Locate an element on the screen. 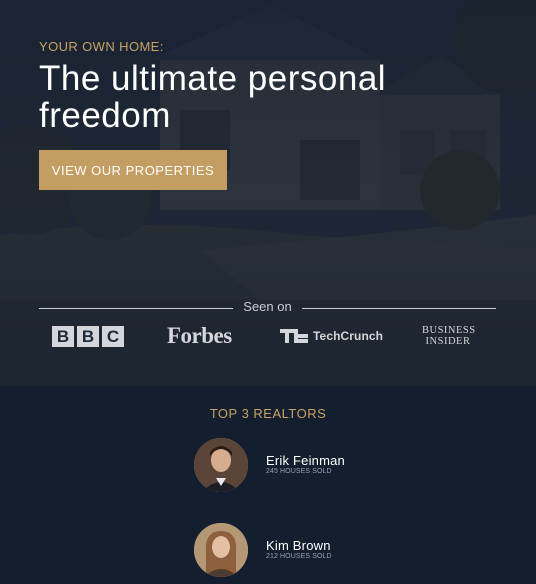 The height and width of the screenshot is (584, 536). realtors-section-title: TOP 3 REALTORS is located at coordinates (268, 413).